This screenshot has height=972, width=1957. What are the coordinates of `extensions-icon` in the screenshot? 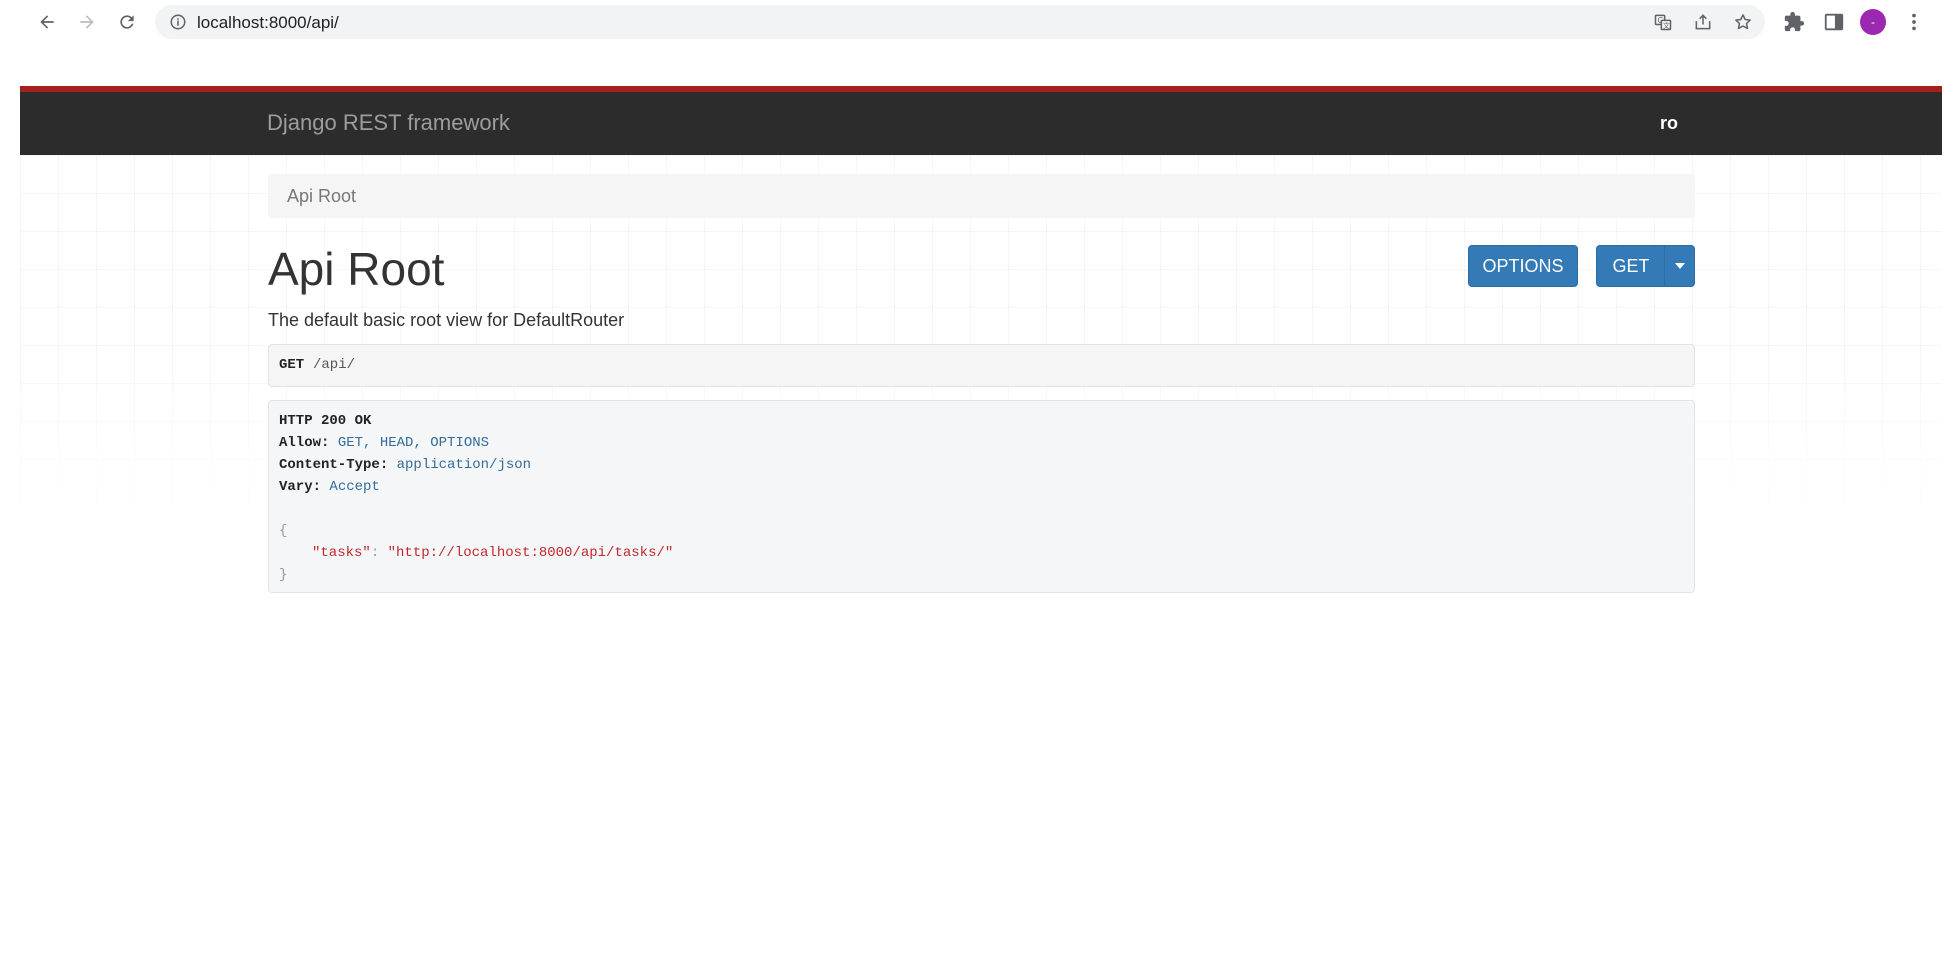 It's located at (1794, 22).